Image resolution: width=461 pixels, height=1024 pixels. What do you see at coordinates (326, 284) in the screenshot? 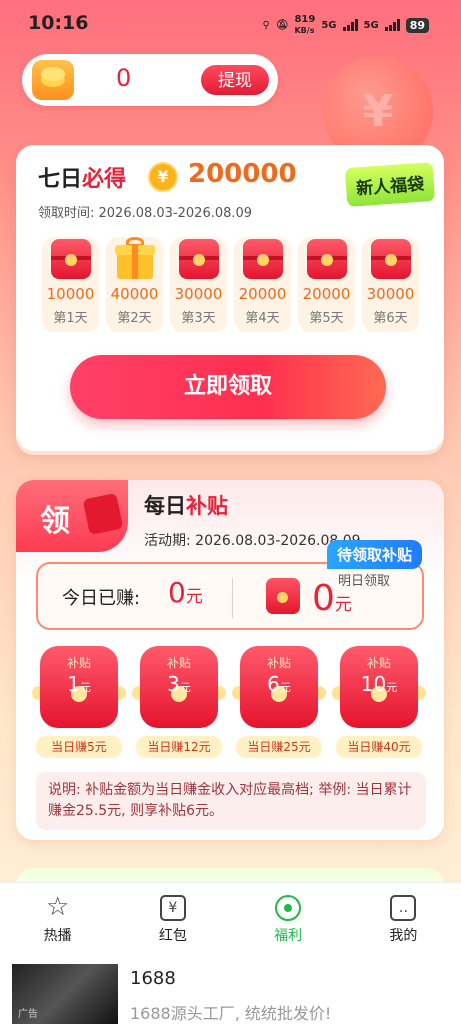
I see `day-reward-item: 20000 第5天` at bounding box center [326, 284].